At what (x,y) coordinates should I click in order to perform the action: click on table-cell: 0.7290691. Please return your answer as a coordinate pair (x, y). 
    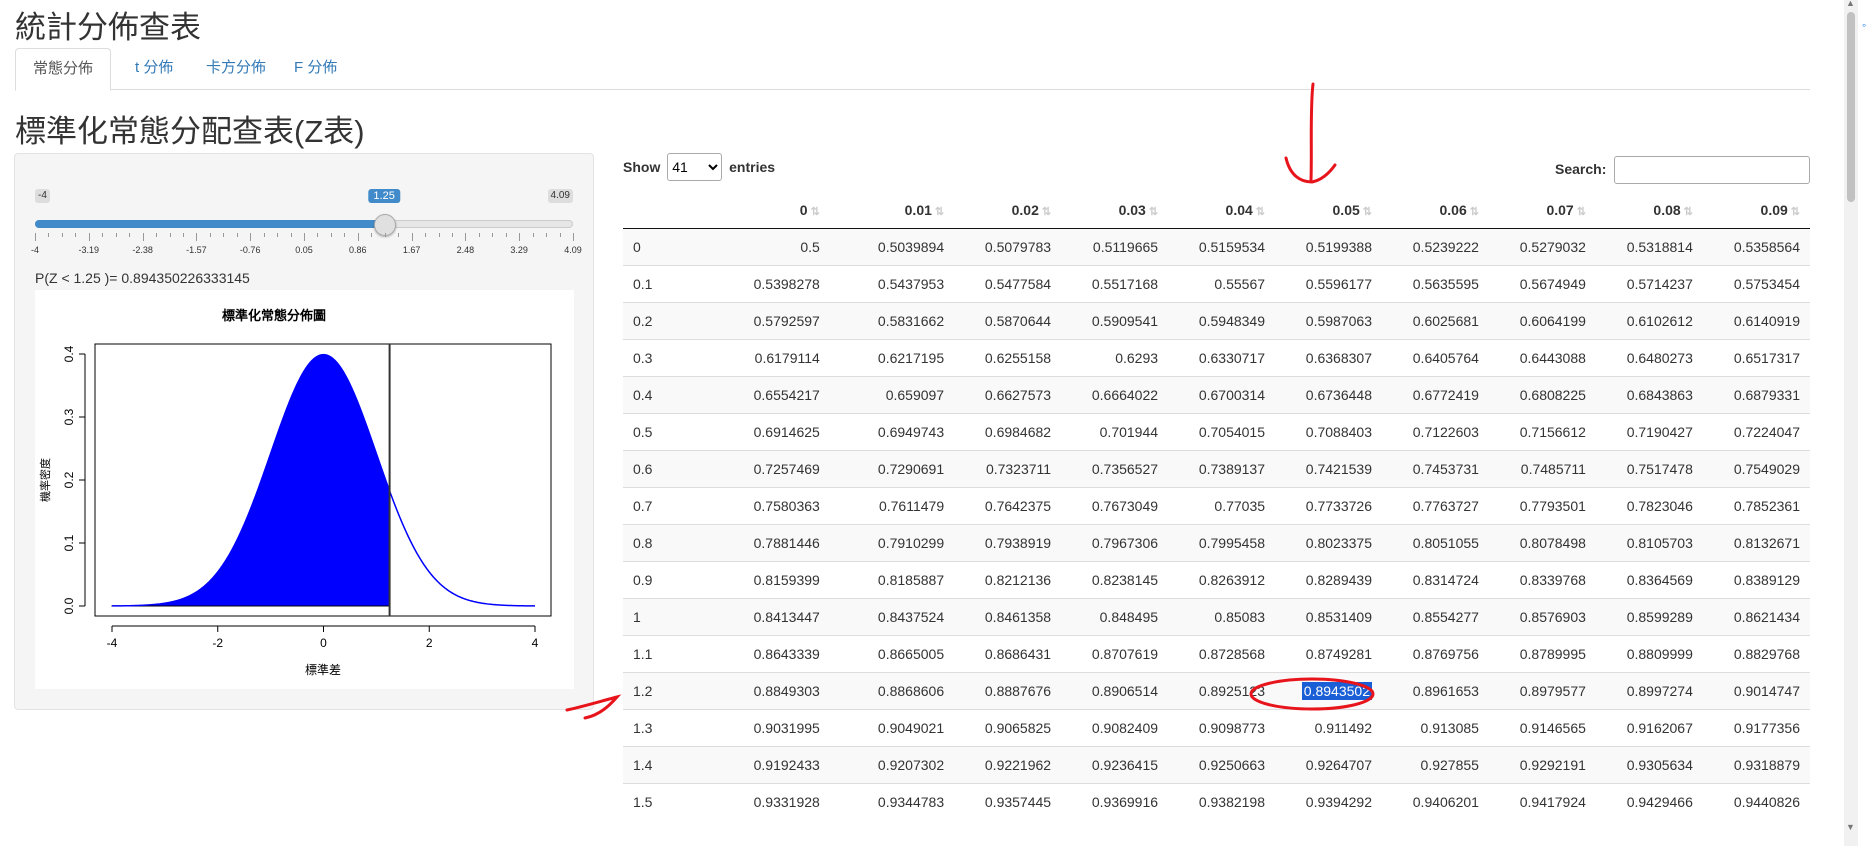
    Looking at the image, I should click on (892, 469).